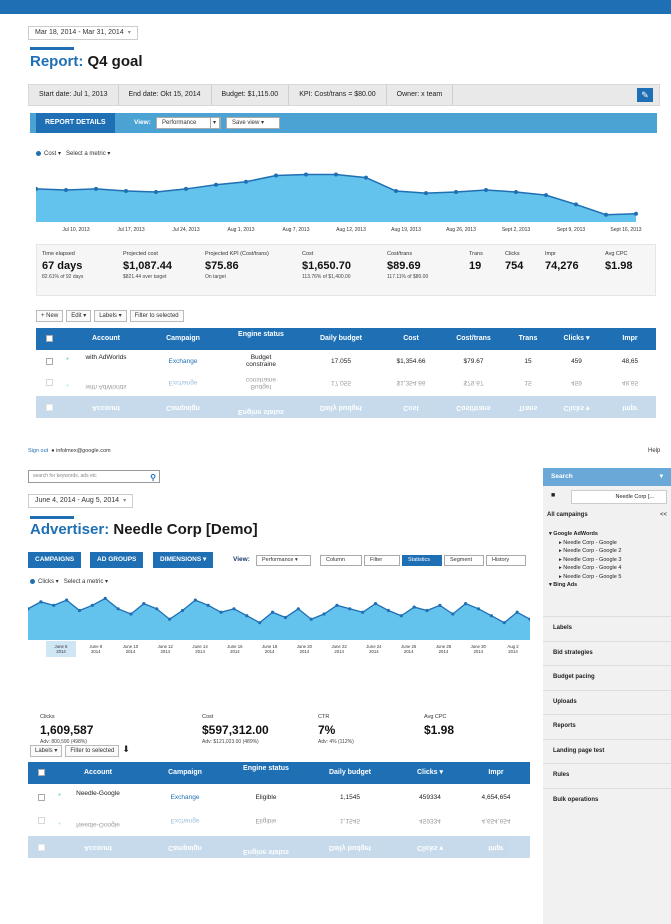 The height and width of the screenshot is (924, 671). What do you see at coordinates (607, 725) in the screenshot?
I see `sidebar-item-reports: Reports` at bounding box center [607, 725].